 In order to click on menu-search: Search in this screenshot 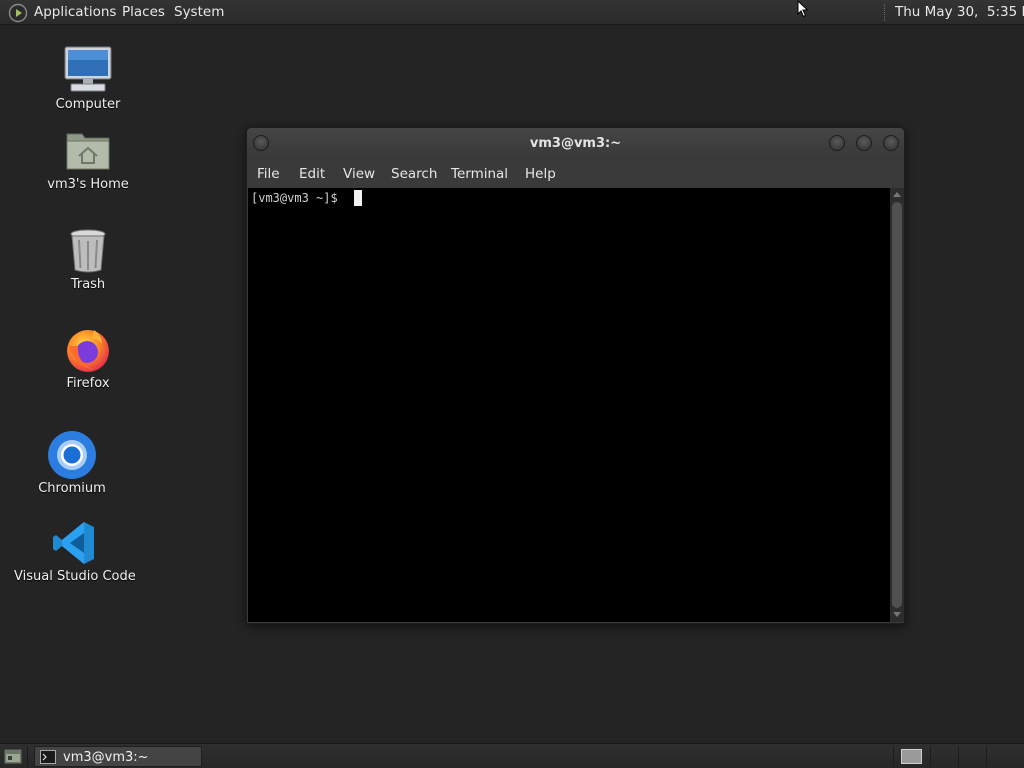, I will do `click(414, 174)`.